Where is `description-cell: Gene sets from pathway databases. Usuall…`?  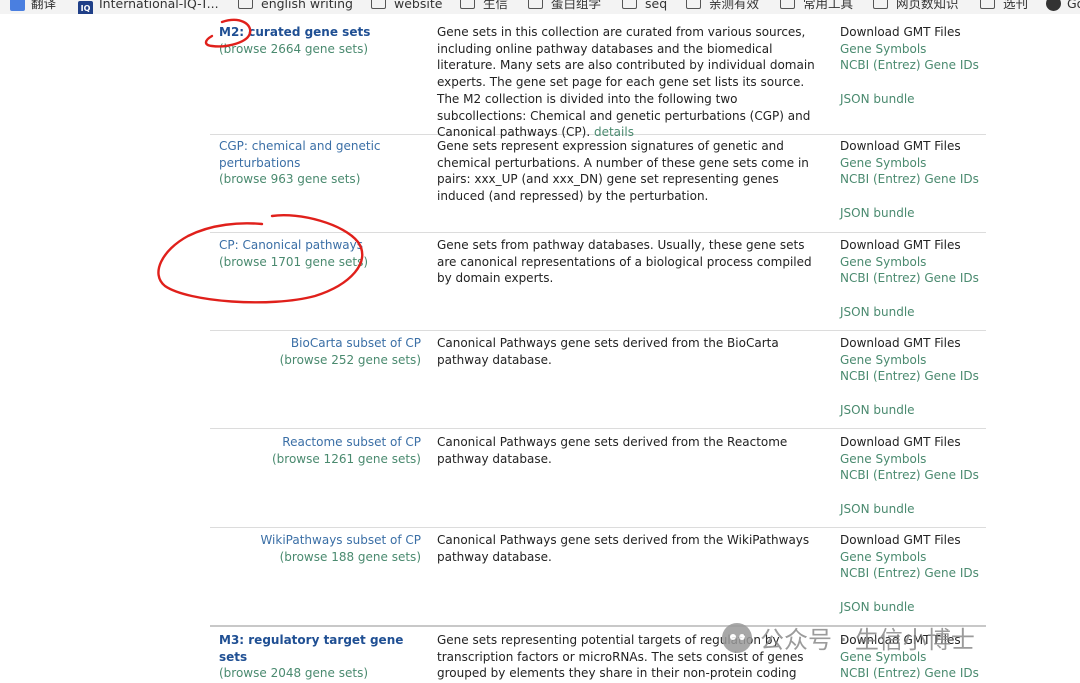
description-cell: Gene sets from pathway databases. Usuall… is located at coordinates (629, 262).